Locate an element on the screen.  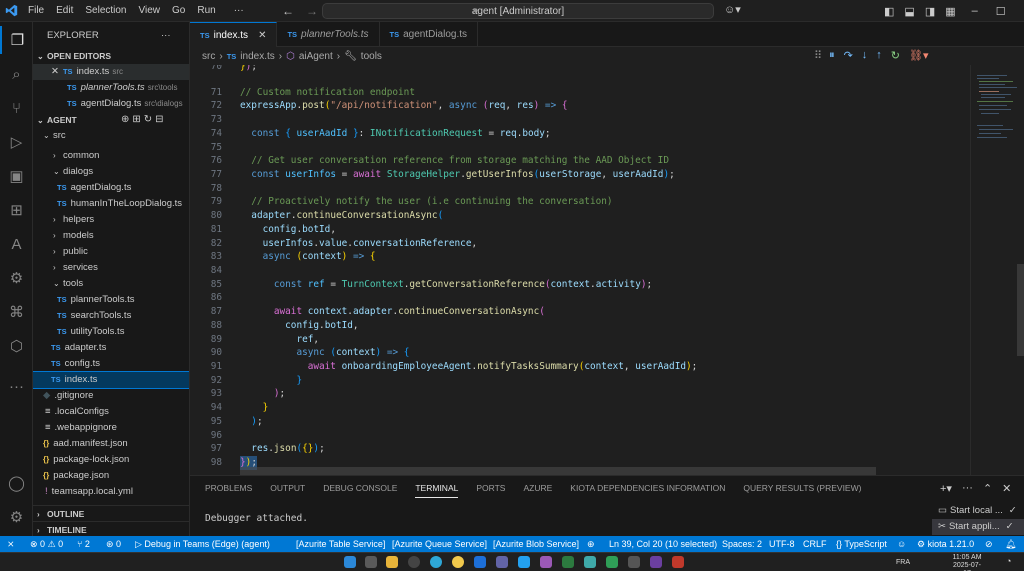
kiota-status: ⚙ kiota 1.21.0 is located at coordinates (945, 544).